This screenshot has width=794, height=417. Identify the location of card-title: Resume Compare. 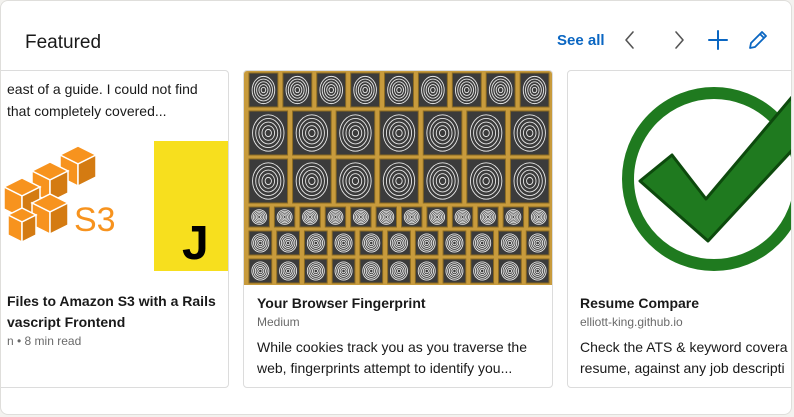
(640, 303).